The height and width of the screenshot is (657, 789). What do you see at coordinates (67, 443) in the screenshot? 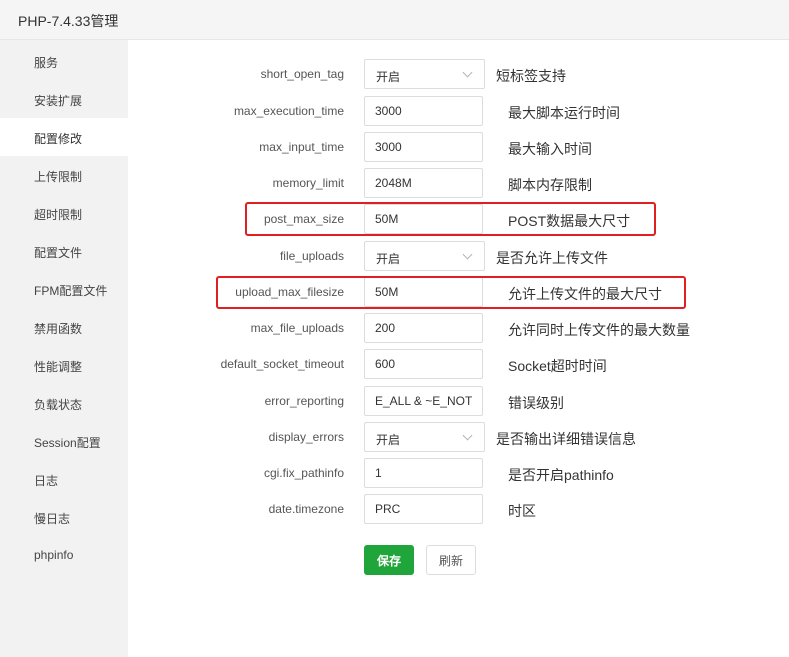
I see `sidebar-item-label: Session配置` at bounding box center [67, 443].